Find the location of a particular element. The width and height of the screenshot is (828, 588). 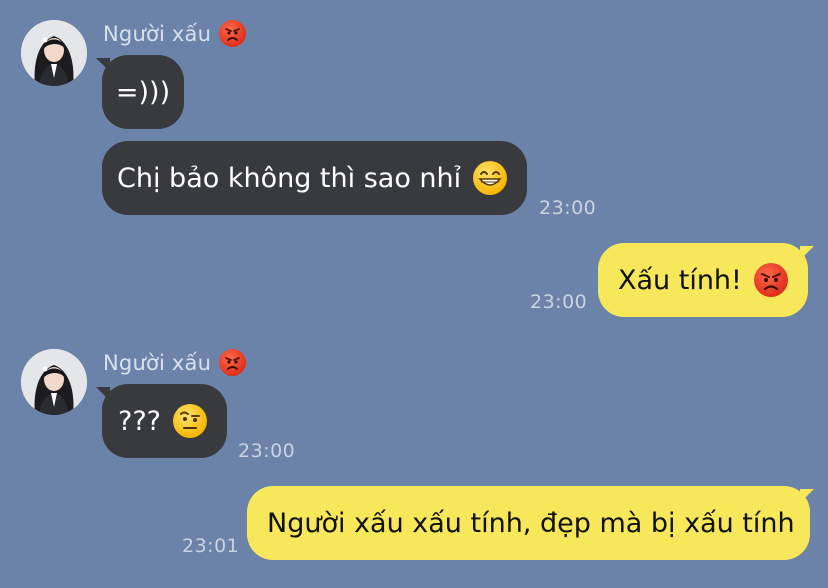

message-bubble: Chị bảo không thì sao nhỉ is located at coordinates (314, 178).